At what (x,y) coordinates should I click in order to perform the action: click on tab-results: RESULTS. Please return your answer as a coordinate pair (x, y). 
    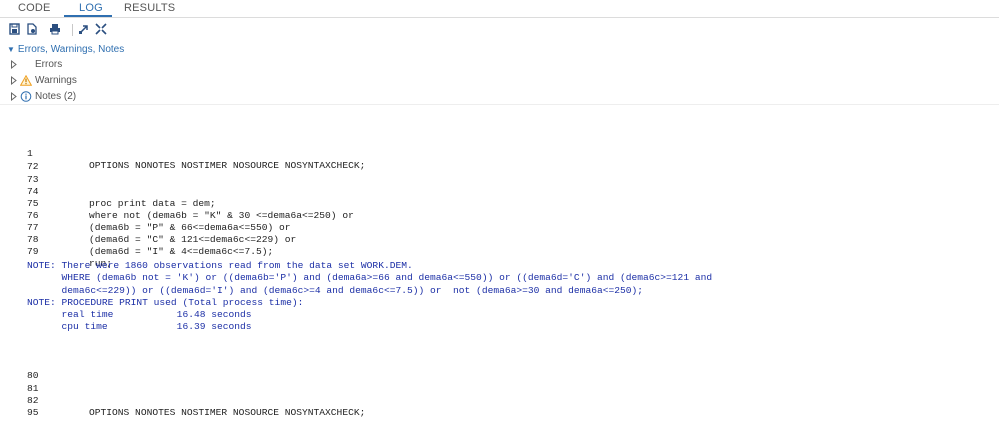
    Looking at the image, I should click on (149, 8).